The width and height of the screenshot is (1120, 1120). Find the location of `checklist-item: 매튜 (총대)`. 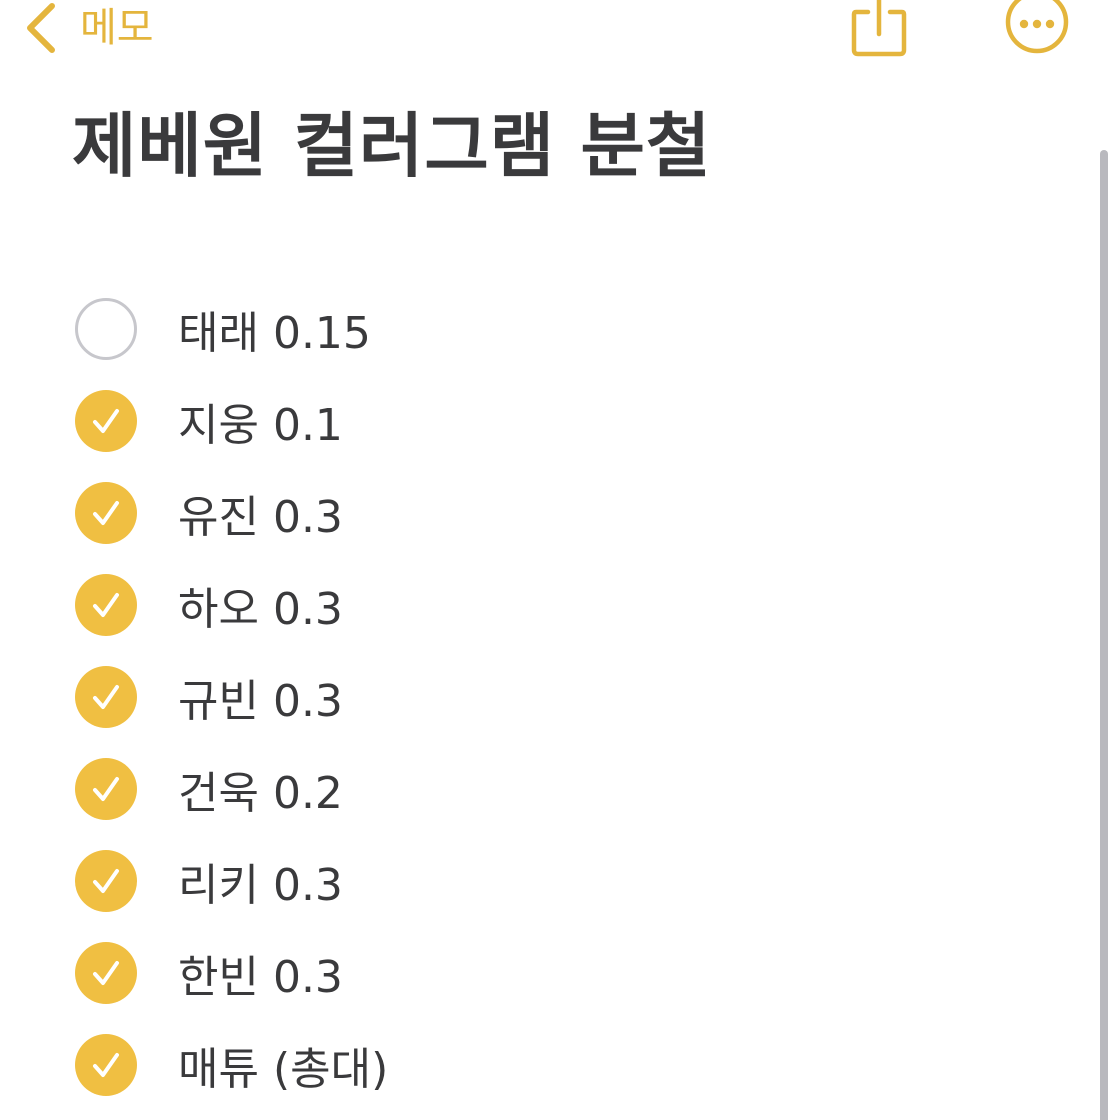

checklist-item: 매튜 (총대) is located at coordinates (231, 1065).